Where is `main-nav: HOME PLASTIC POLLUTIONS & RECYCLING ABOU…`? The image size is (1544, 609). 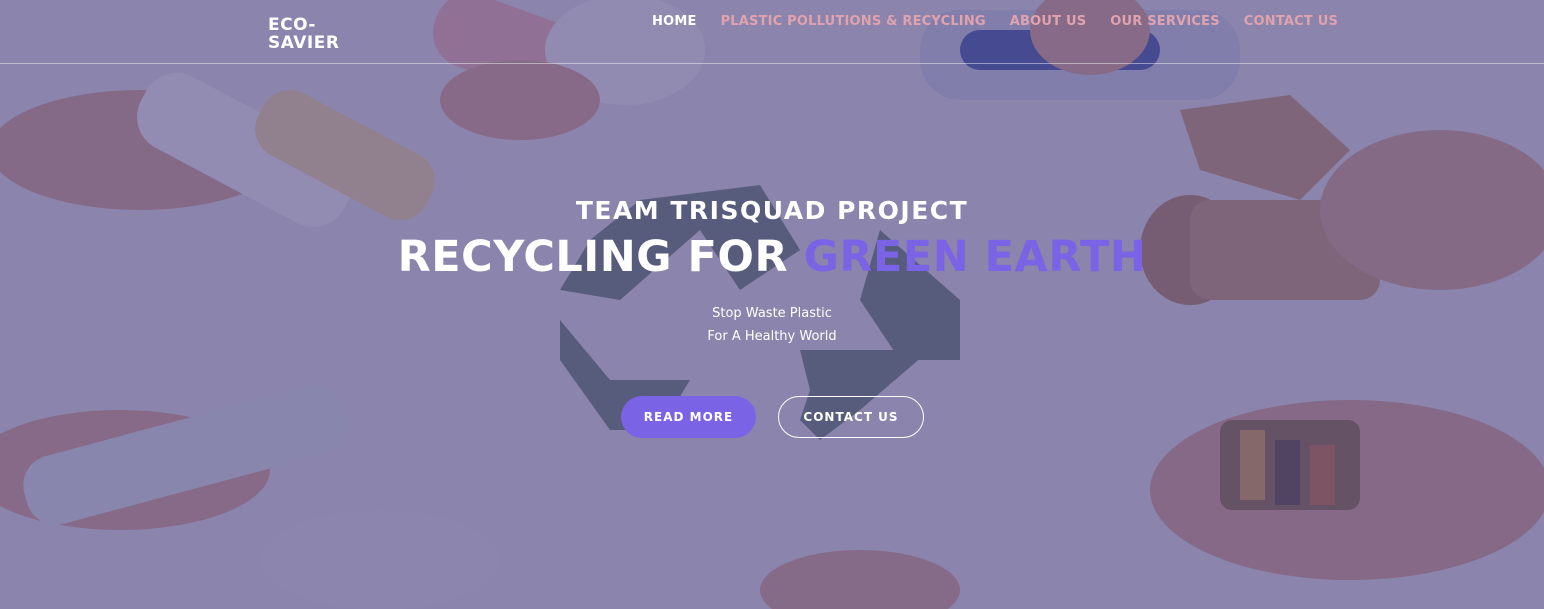
main-nav: HOME PLASTIC POLLUTIONS & RECYCLING ABOU… is located at coordinates (995, 21).